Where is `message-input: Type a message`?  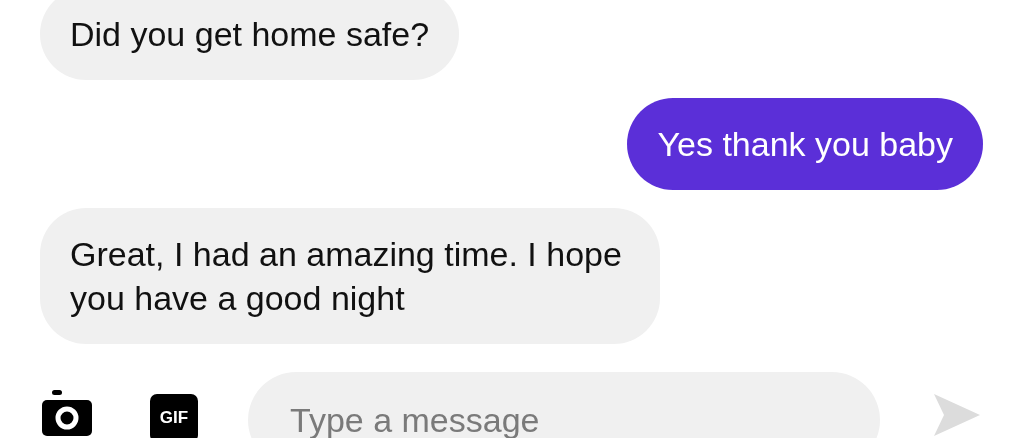
message-input: Type a message is located at coordinates (564, 405).